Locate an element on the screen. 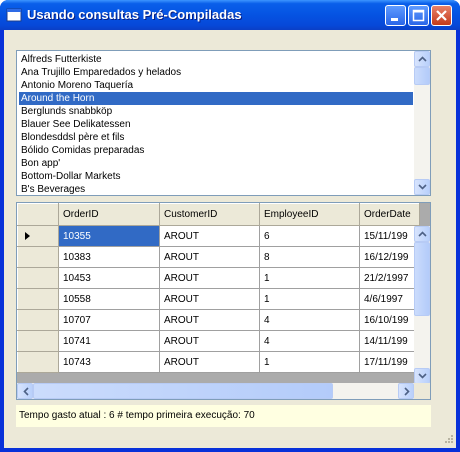 The height and width of the screenshot is (452, 460). window-title: Usando consultas Pré-Compiladas is located at coordinates (134, 14).